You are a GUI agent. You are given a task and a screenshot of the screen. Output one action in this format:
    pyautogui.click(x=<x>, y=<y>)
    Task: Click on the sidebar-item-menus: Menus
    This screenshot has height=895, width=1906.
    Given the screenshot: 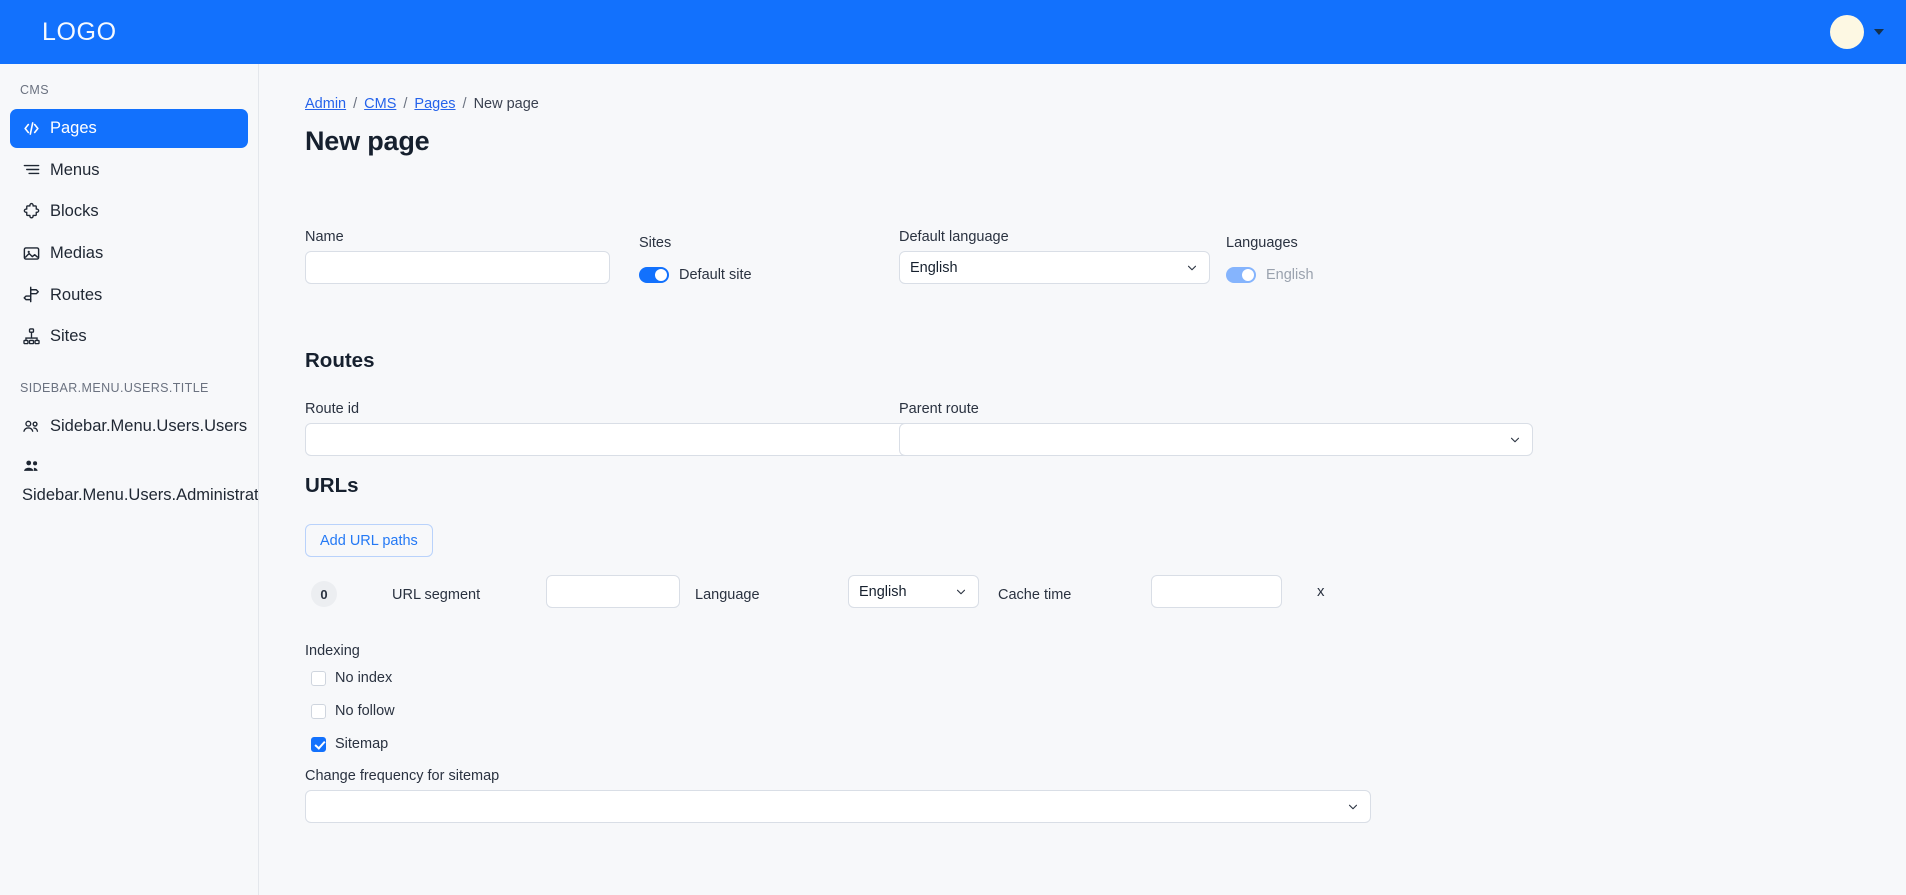 What is the action you would take?
    pyautogui.click(x=129, y=170)
    